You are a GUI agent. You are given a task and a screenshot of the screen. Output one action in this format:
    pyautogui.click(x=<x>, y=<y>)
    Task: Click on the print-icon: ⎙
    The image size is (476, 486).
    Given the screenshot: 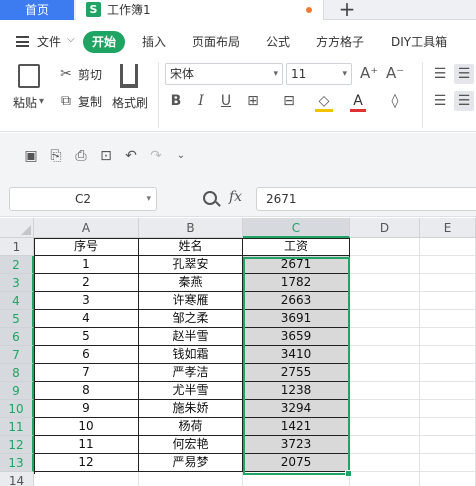 What is the action you would take?
    pyautogui.click(x=81, y=156)
    